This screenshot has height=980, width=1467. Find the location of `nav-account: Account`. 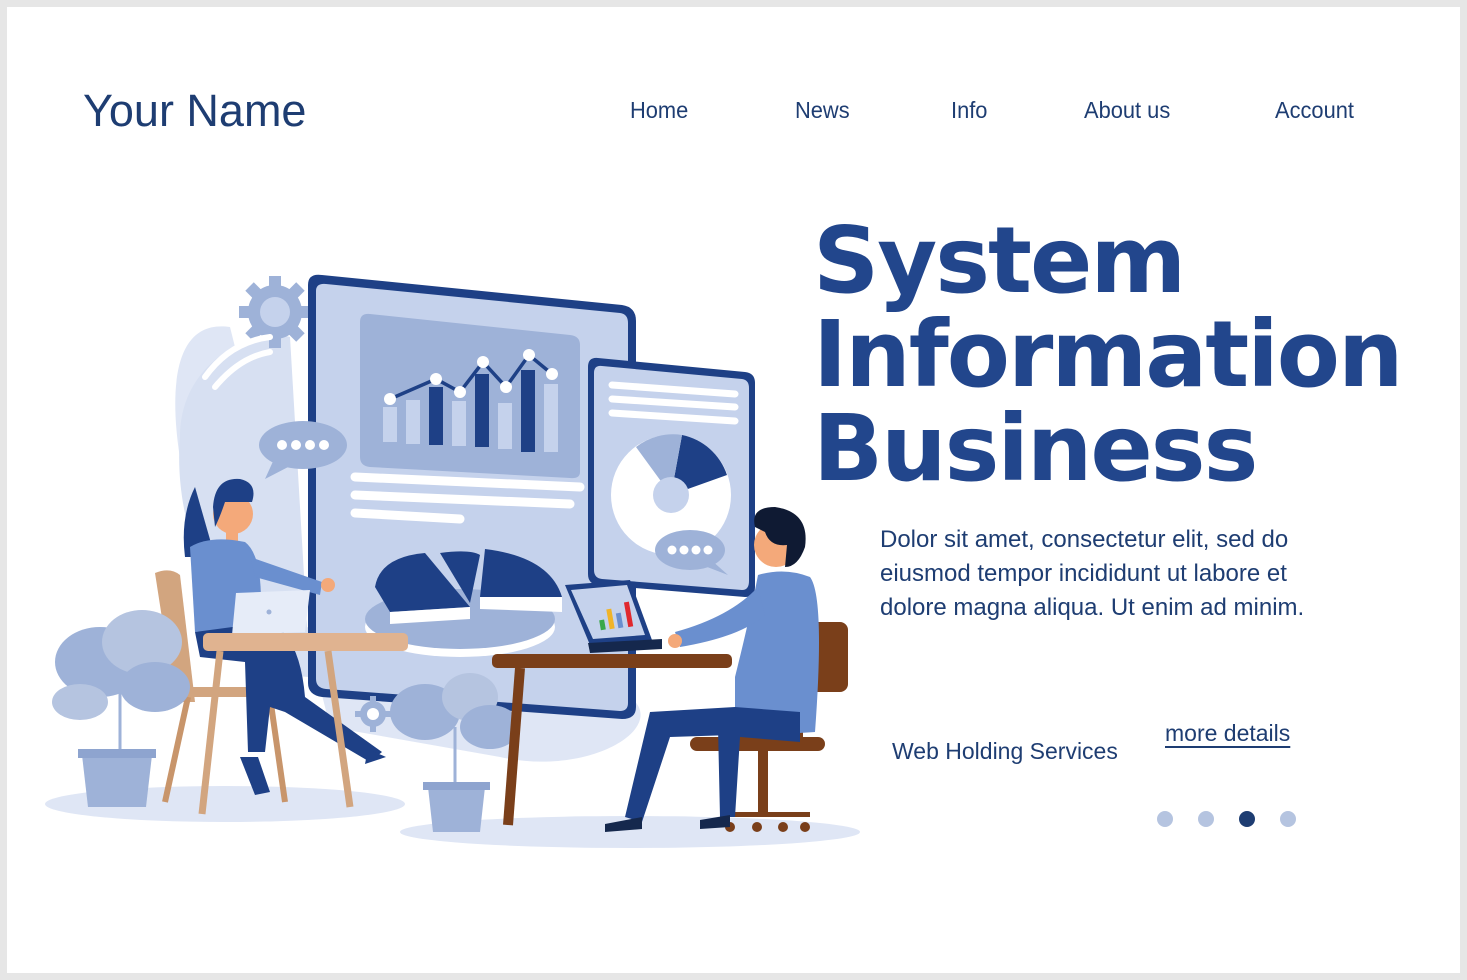

nav-account: Account is located at coordinates (1314, 110).